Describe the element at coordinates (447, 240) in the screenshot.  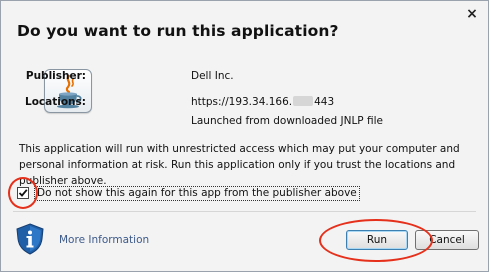
I see `cancel-button: Cancel` at that location.